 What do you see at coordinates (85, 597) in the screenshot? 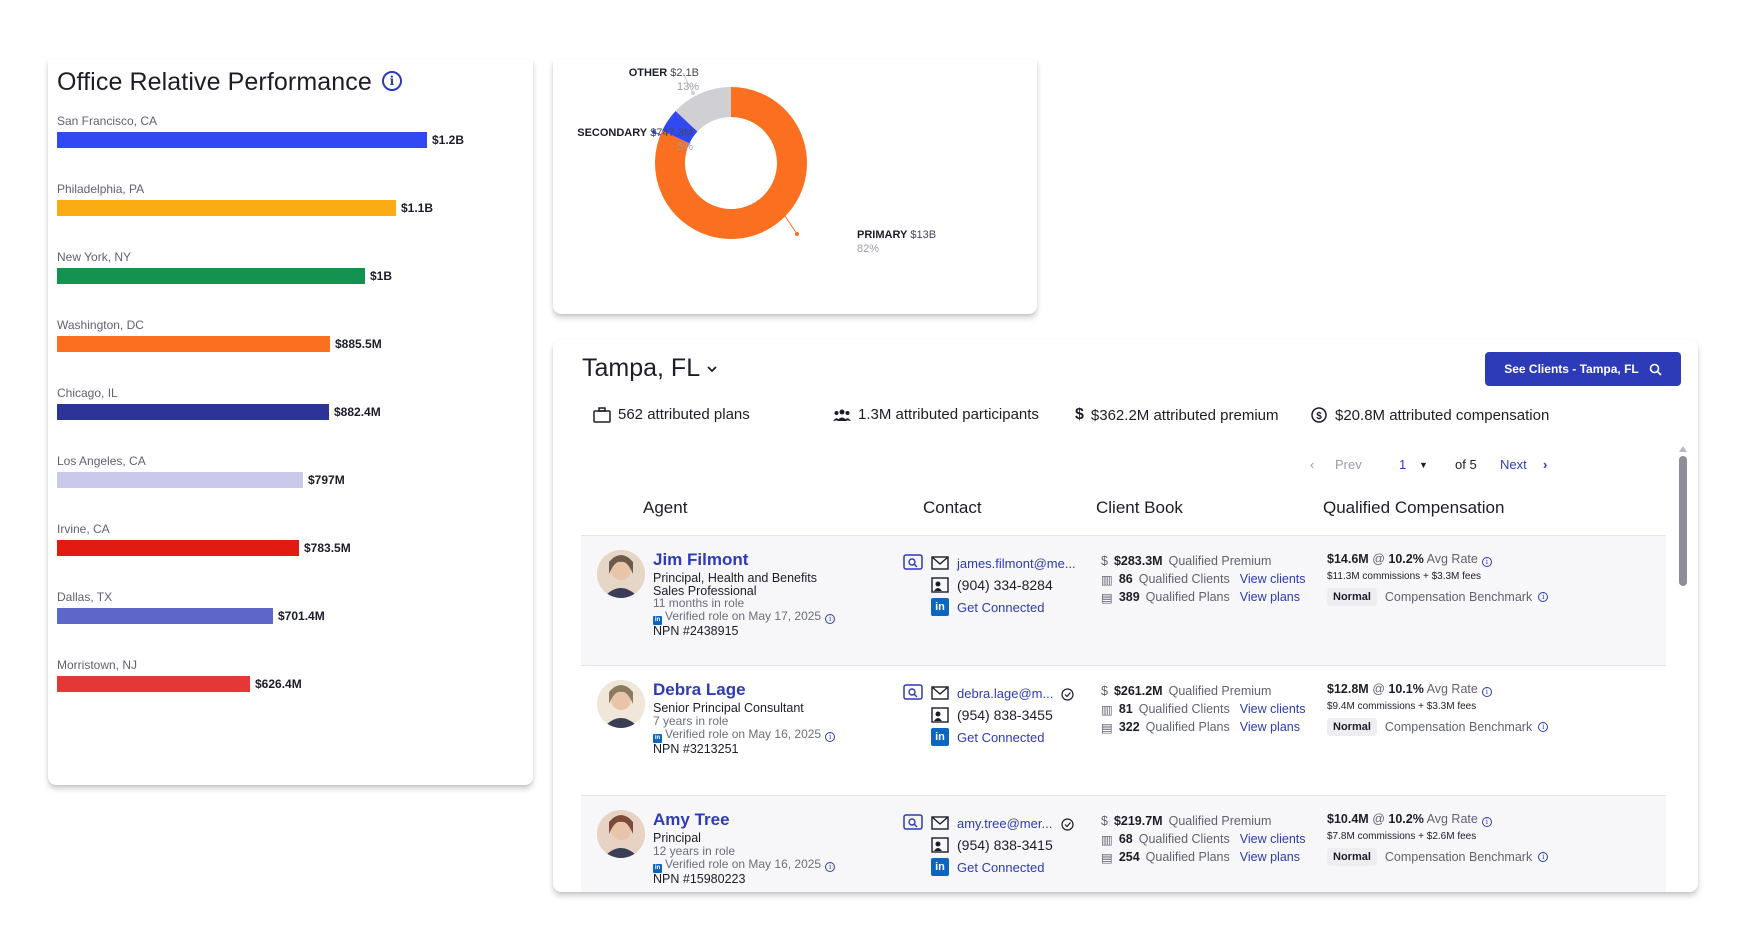
I see `bar-label: Dallas, TX` at bounding box center [85, 597].